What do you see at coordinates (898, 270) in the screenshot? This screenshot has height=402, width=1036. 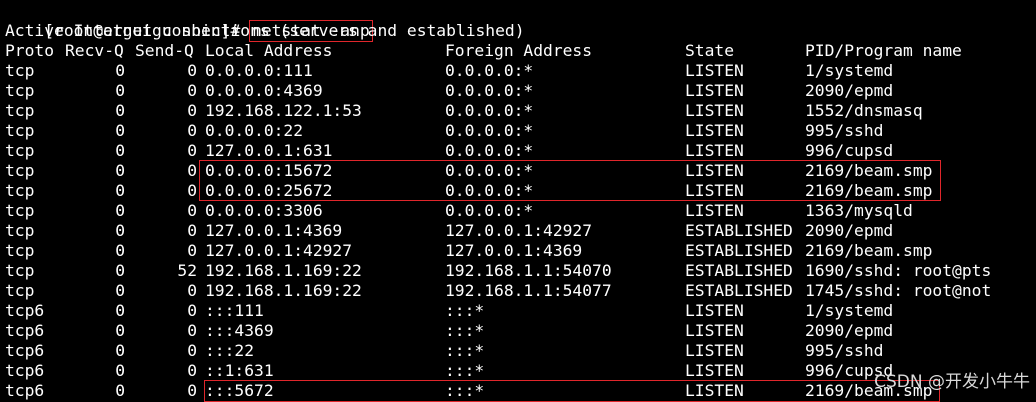 I see `cell-pid: 1690/sshd: root@pts` at bounding box center [898, 270].